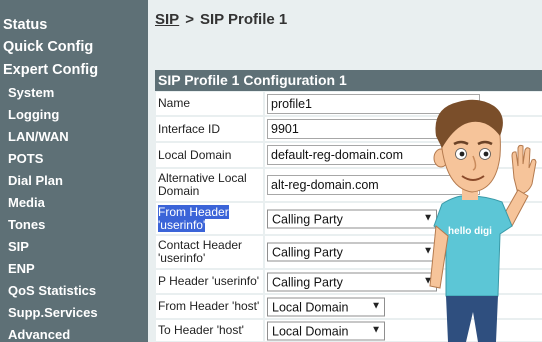 The width and height of the screenshot is (542, 342). I want to click on breadcrumb-link-sip: SIP, so click(167, 19).